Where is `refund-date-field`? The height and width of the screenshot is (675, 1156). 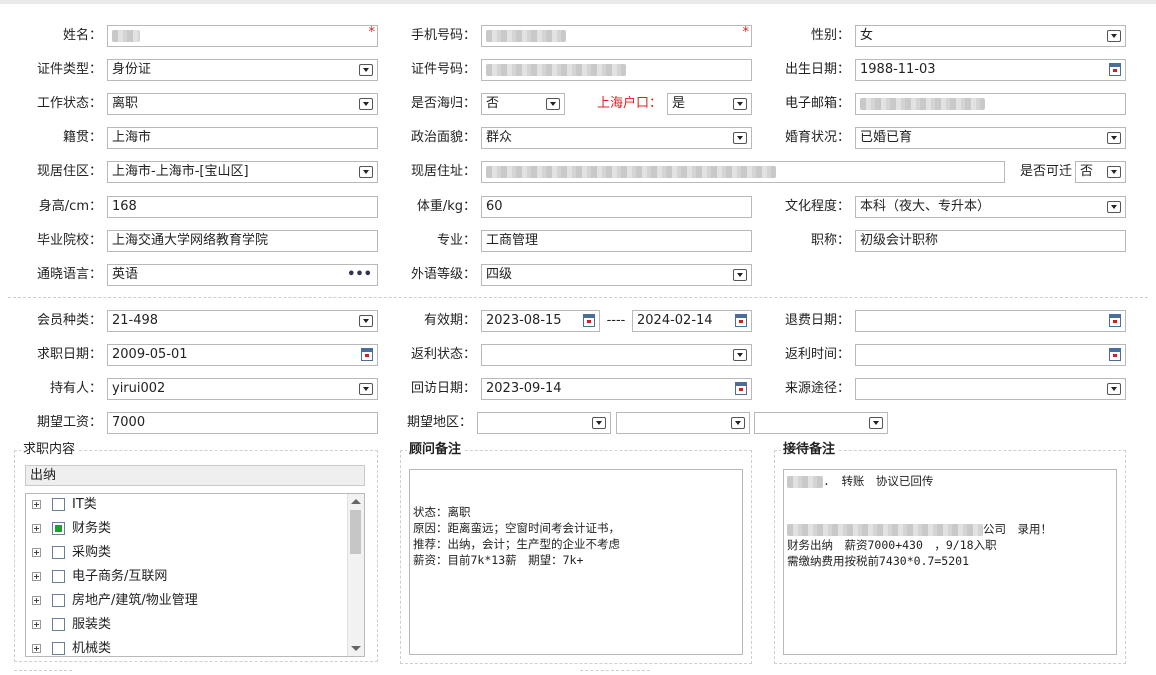 refund-date-field is located at coordinates (990, 321).